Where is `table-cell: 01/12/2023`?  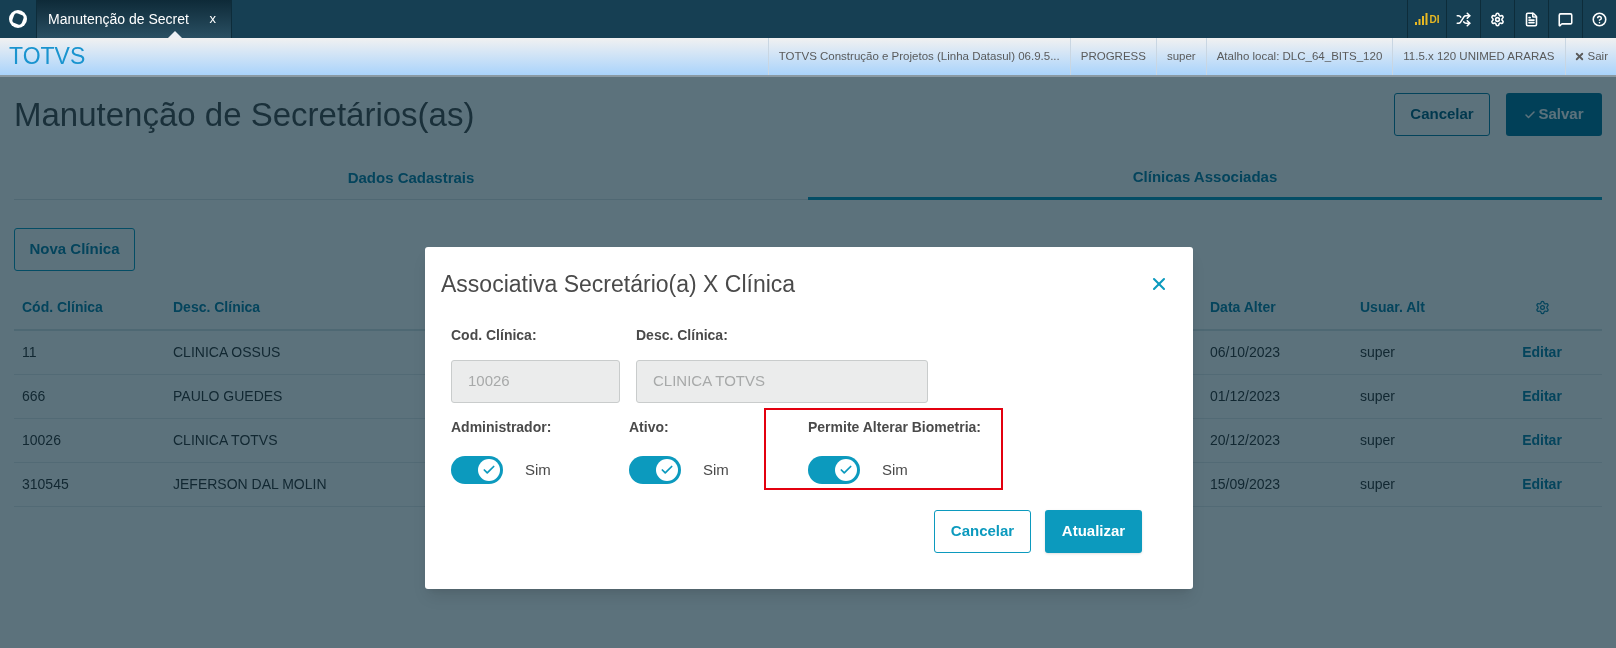
table-cell: 01/12/2023 is located at coordinates (1277, 397).